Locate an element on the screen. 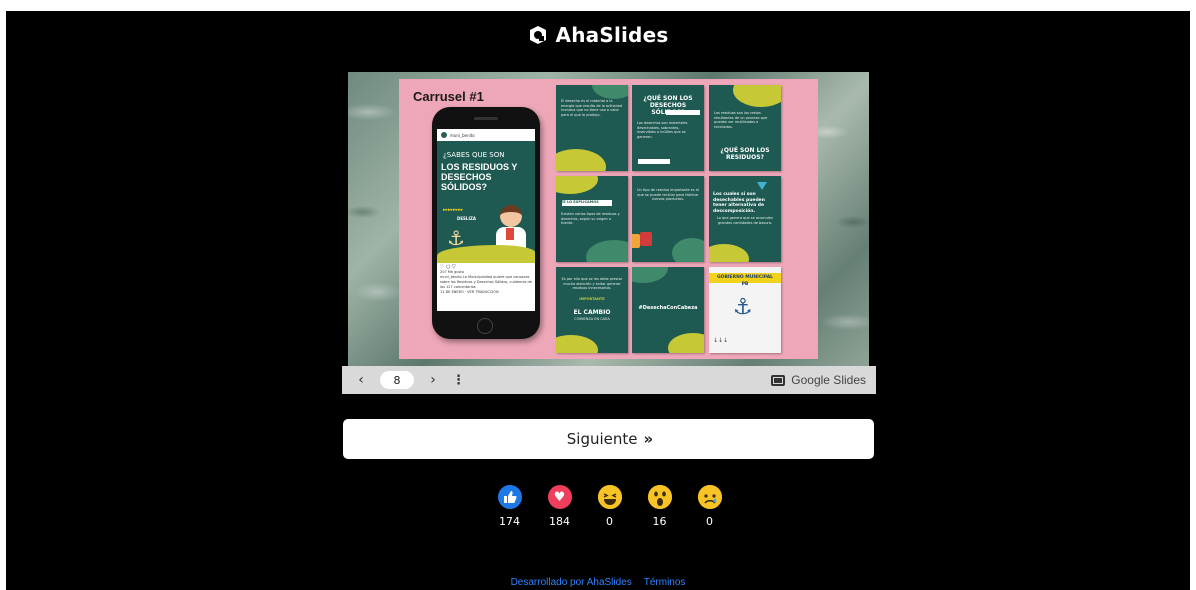  post-question: ¿SABES QUE SON is located at coordinates (474, 155).